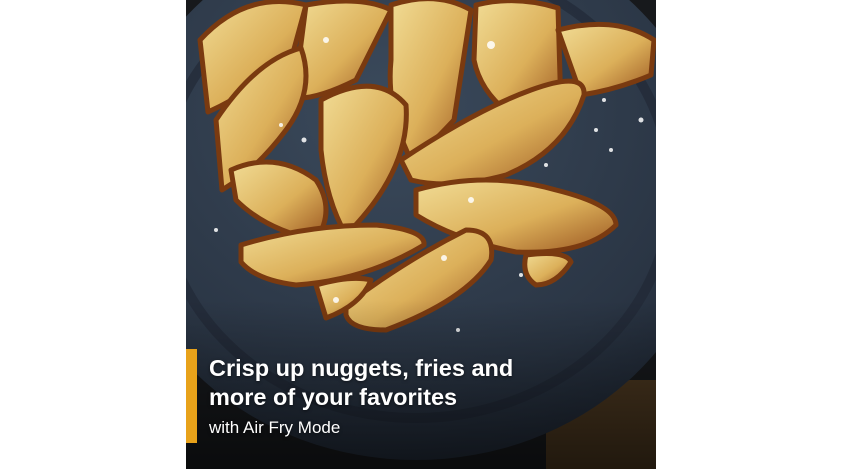 This screenshot has width=841, height=469. I want to click on accent-bar, so click(191, 396).